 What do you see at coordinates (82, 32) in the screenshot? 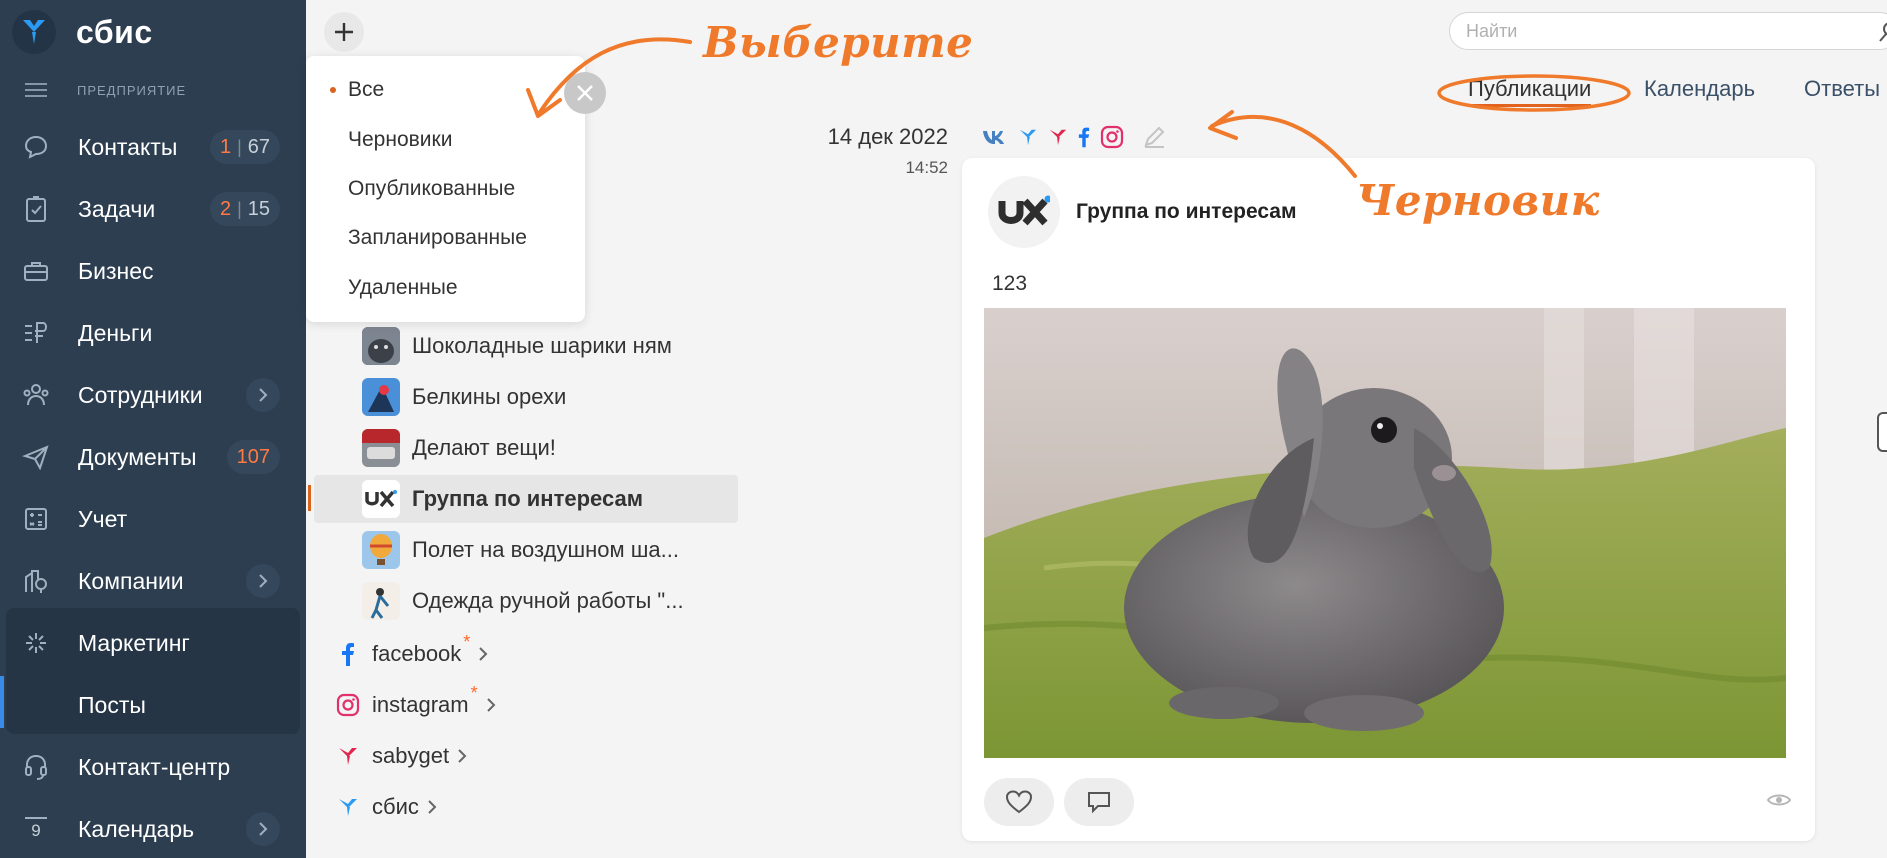
I see `brand: сбис` at bounding box center [82, 32].